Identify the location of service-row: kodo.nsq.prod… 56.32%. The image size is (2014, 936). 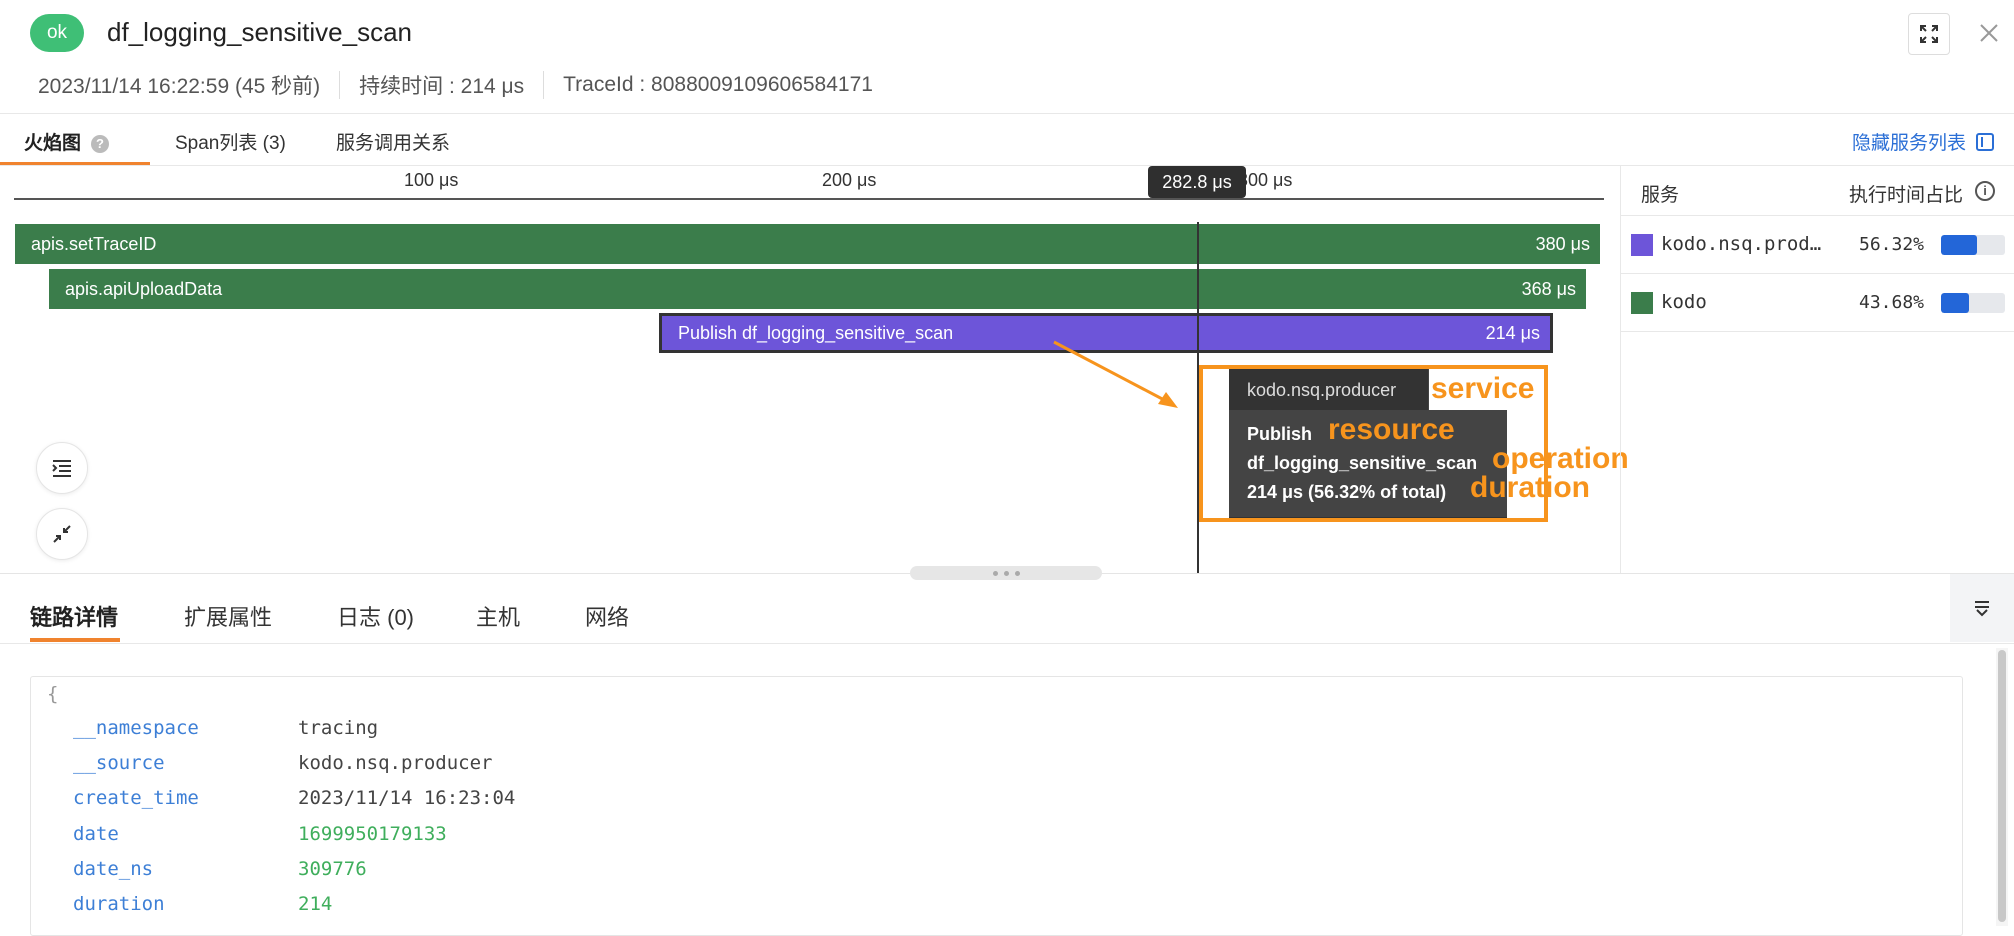
(1817, 245).